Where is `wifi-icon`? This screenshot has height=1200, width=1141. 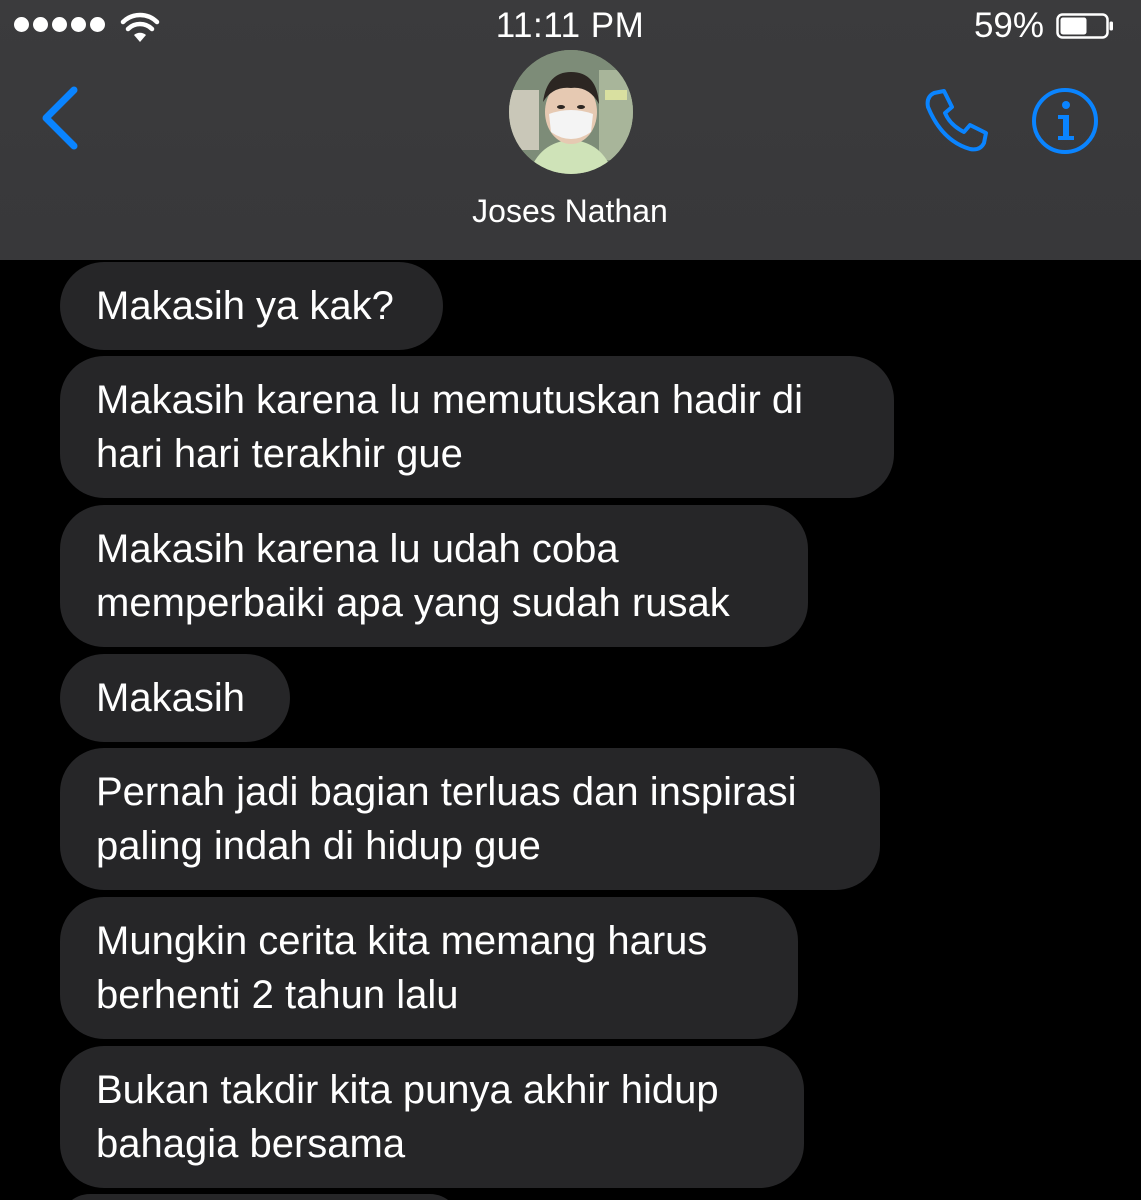
wifi-icon is located at coordinates (140, 27).